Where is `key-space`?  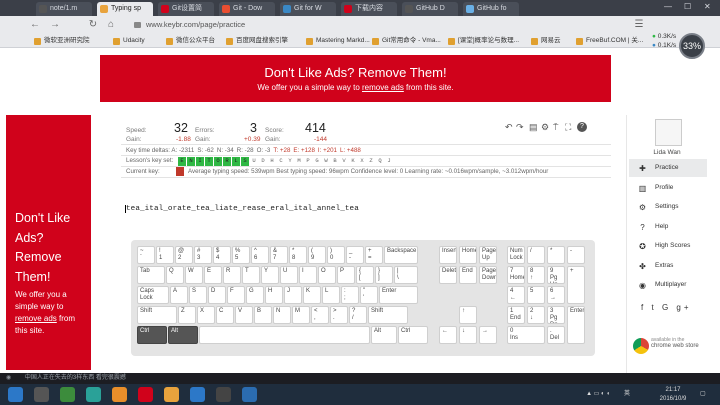
key-space is located at coordinates (284, 335).